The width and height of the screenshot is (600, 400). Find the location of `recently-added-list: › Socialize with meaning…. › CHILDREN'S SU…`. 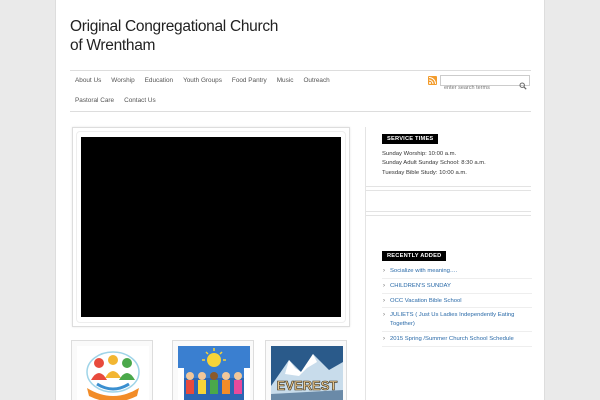

recently-added-list: › Socialize with meaning…. › CHILDREN'S SU… is located at coordinates (457, 307).